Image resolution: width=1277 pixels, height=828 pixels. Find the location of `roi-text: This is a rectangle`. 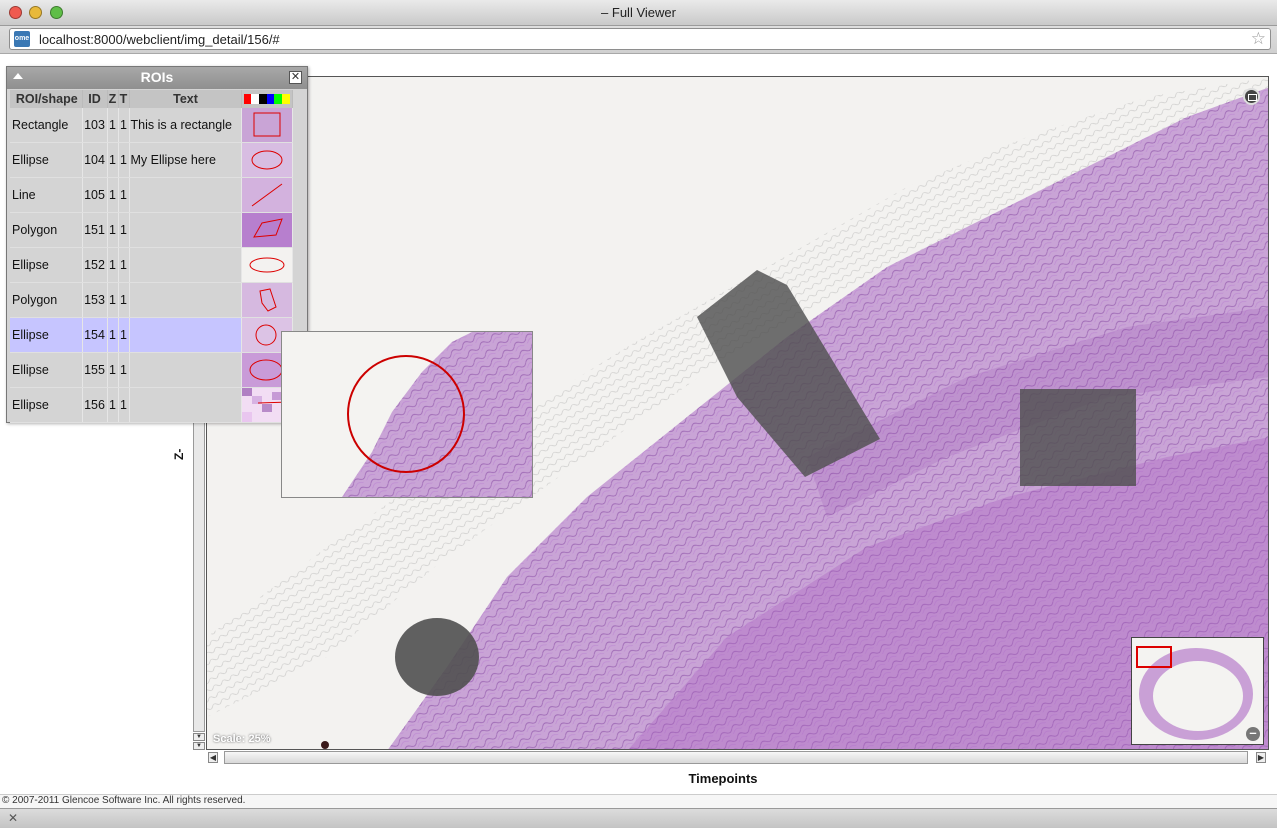

roi-text: This is a rectangle is located at coordinates (185, 125).